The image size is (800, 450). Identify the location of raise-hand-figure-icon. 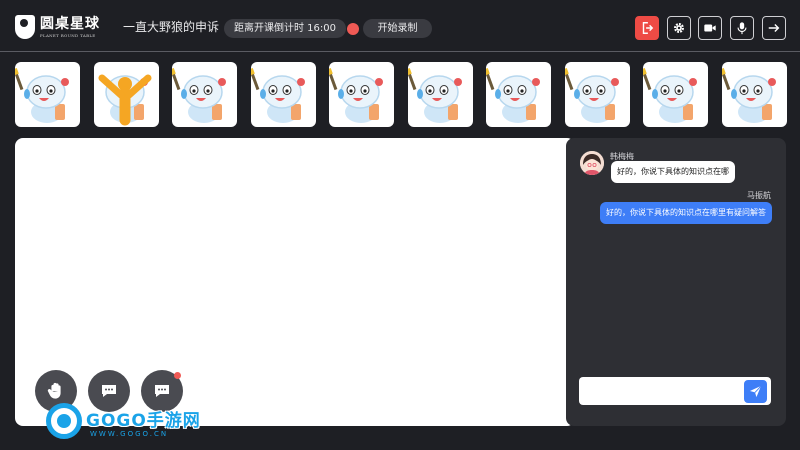
(125, 100).